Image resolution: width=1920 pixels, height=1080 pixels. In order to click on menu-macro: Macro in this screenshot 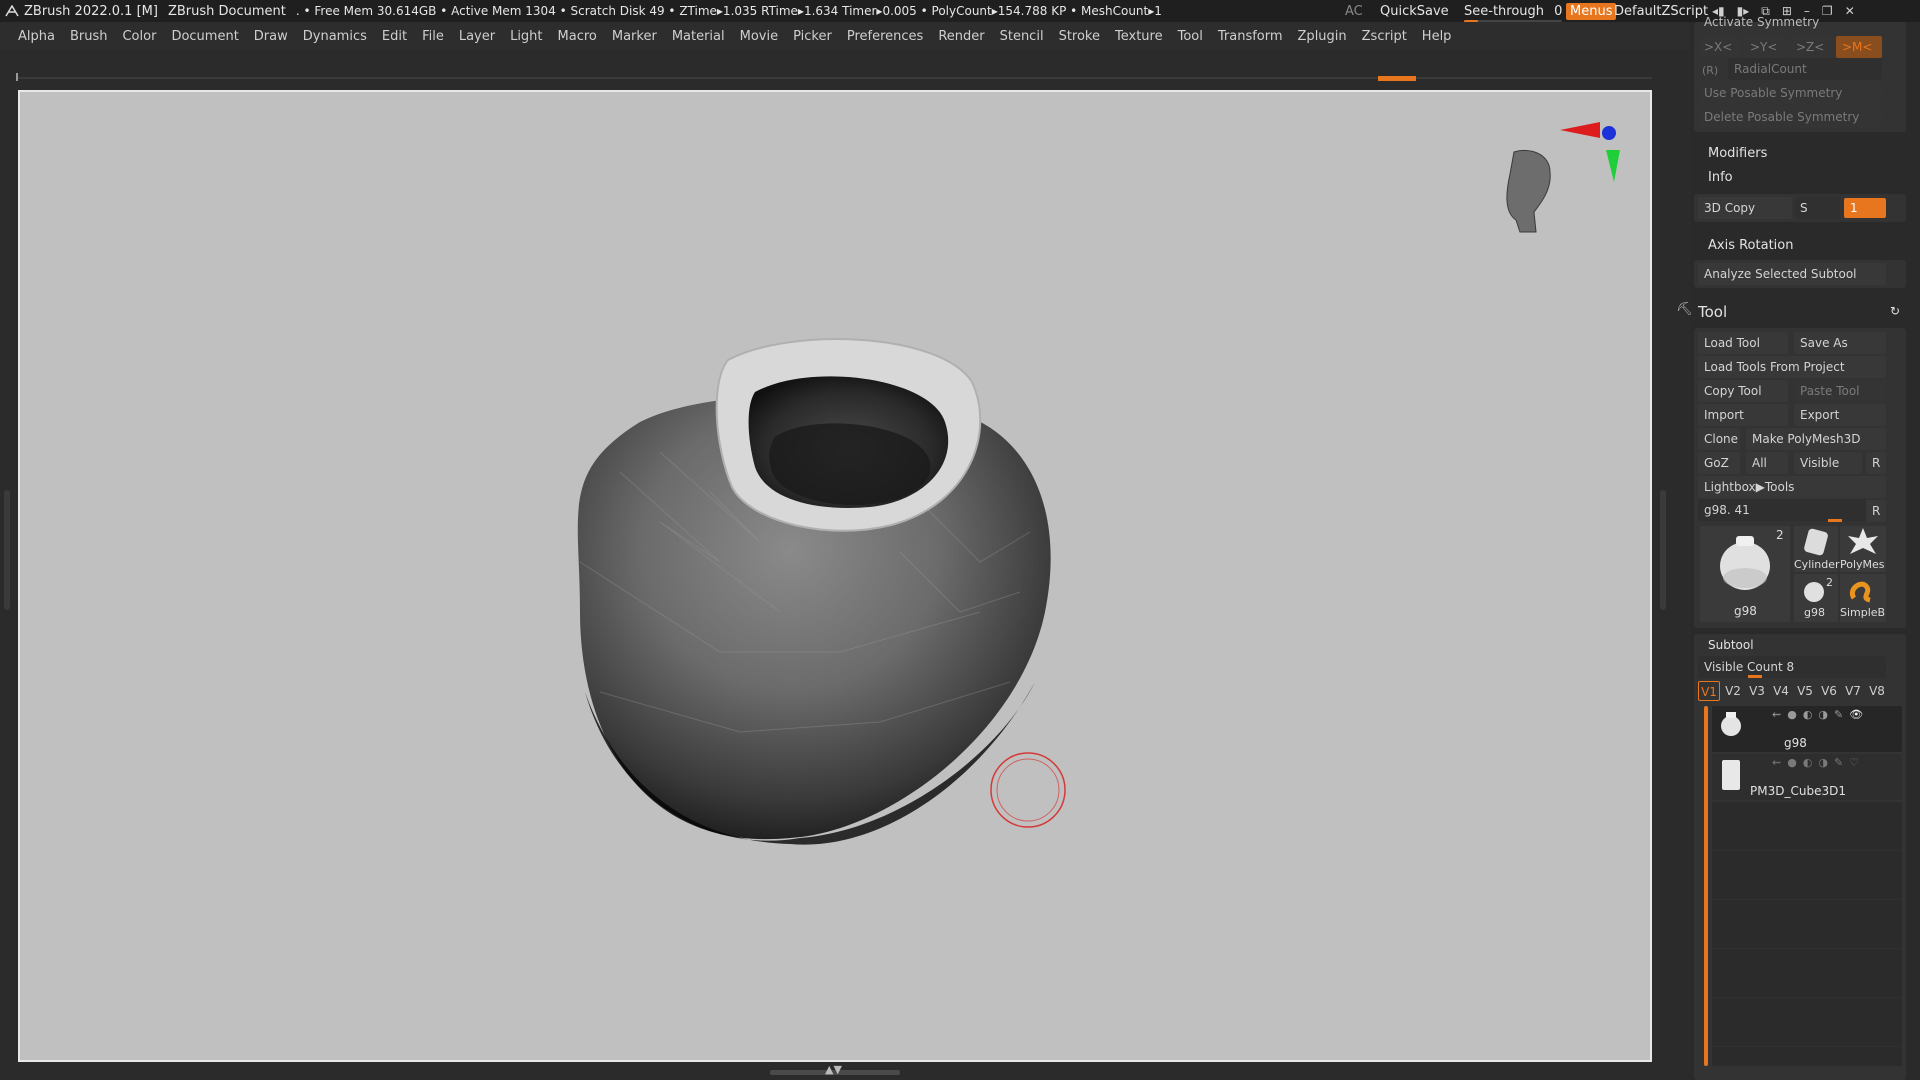, I will do `click(577, 36)`.